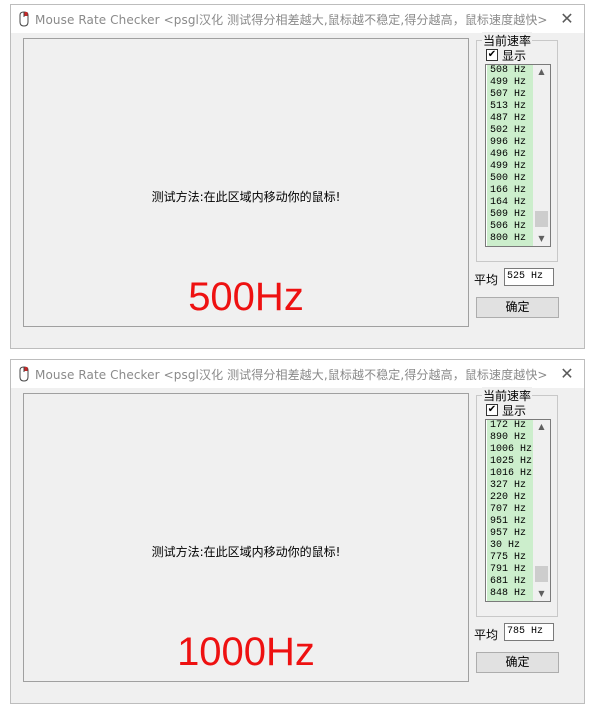 The height and width of the screenshot is (712, 595). What do you see at coordinates (510, 131) in the screenshot?
I see `list-item: 502 Hz` at bounding box center [510, 131].